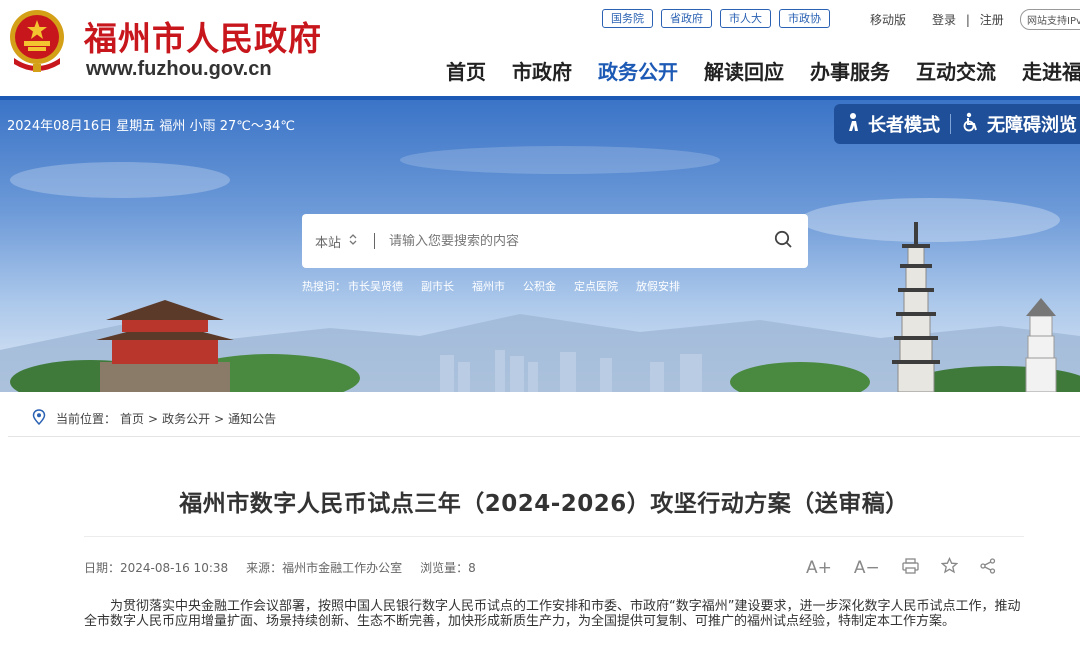 Image resolution: width=1080 pixels, height=650 pixels. What do you see at coordinates (448, 568) in the screenshot?
I see `article-views: 浏览量：8` at bounding box center [448, 568].